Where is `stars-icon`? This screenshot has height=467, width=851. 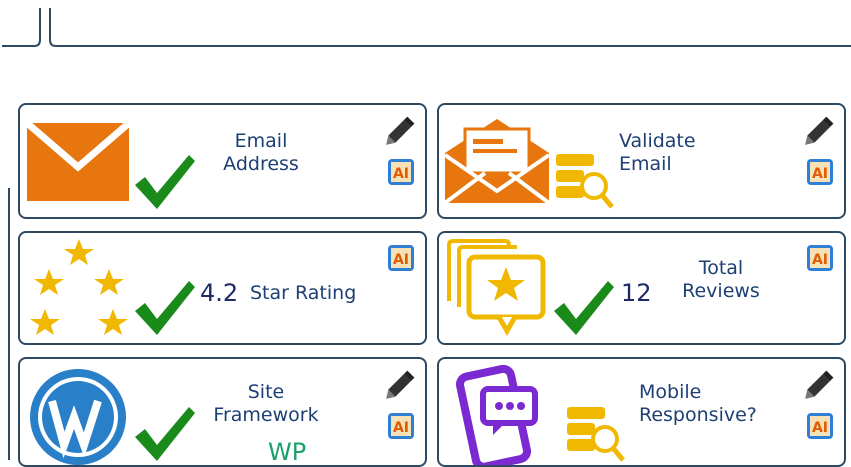 stars-icon is located at coordinates (79, 287).